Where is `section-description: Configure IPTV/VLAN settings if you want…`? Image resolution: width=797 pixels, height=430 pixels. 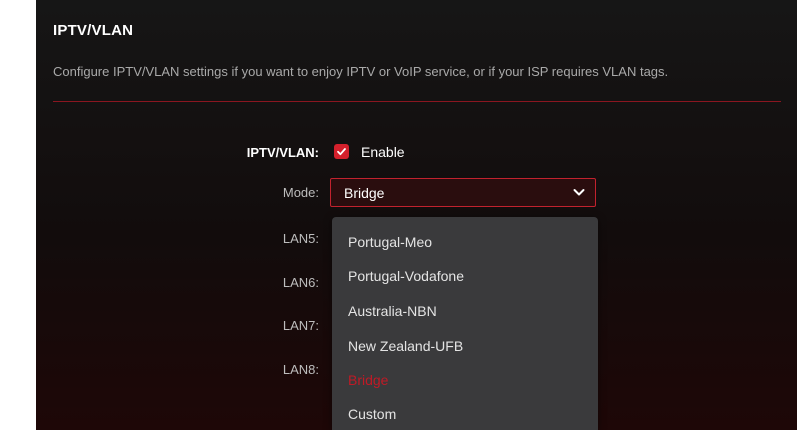 section-description: Configure IPTV/VLAN settings if you want… is located at coordinates (361, 71).